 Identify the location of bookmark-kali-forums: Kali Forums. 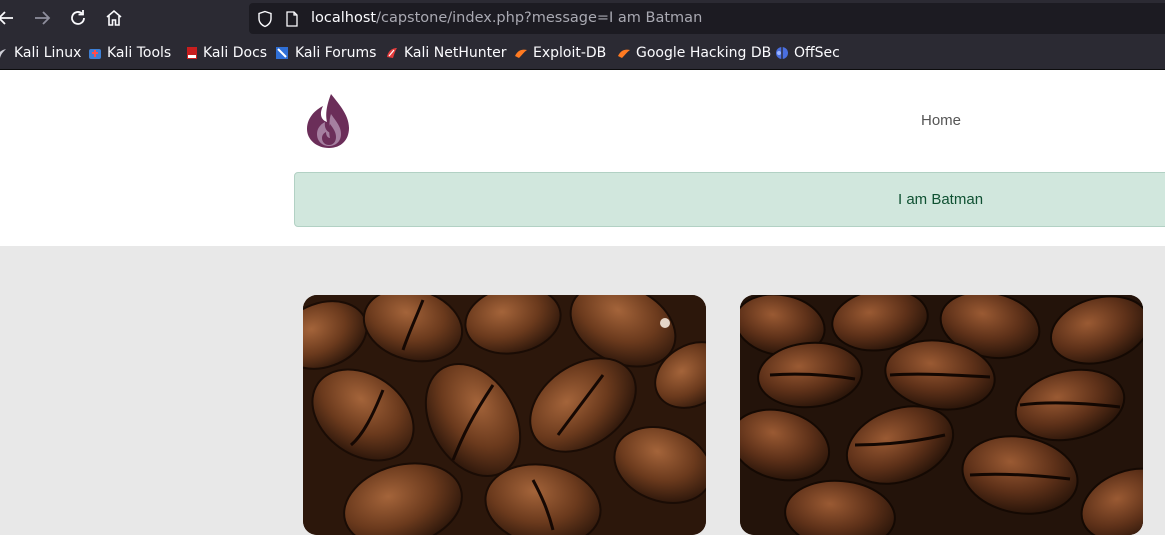
(326, 54).